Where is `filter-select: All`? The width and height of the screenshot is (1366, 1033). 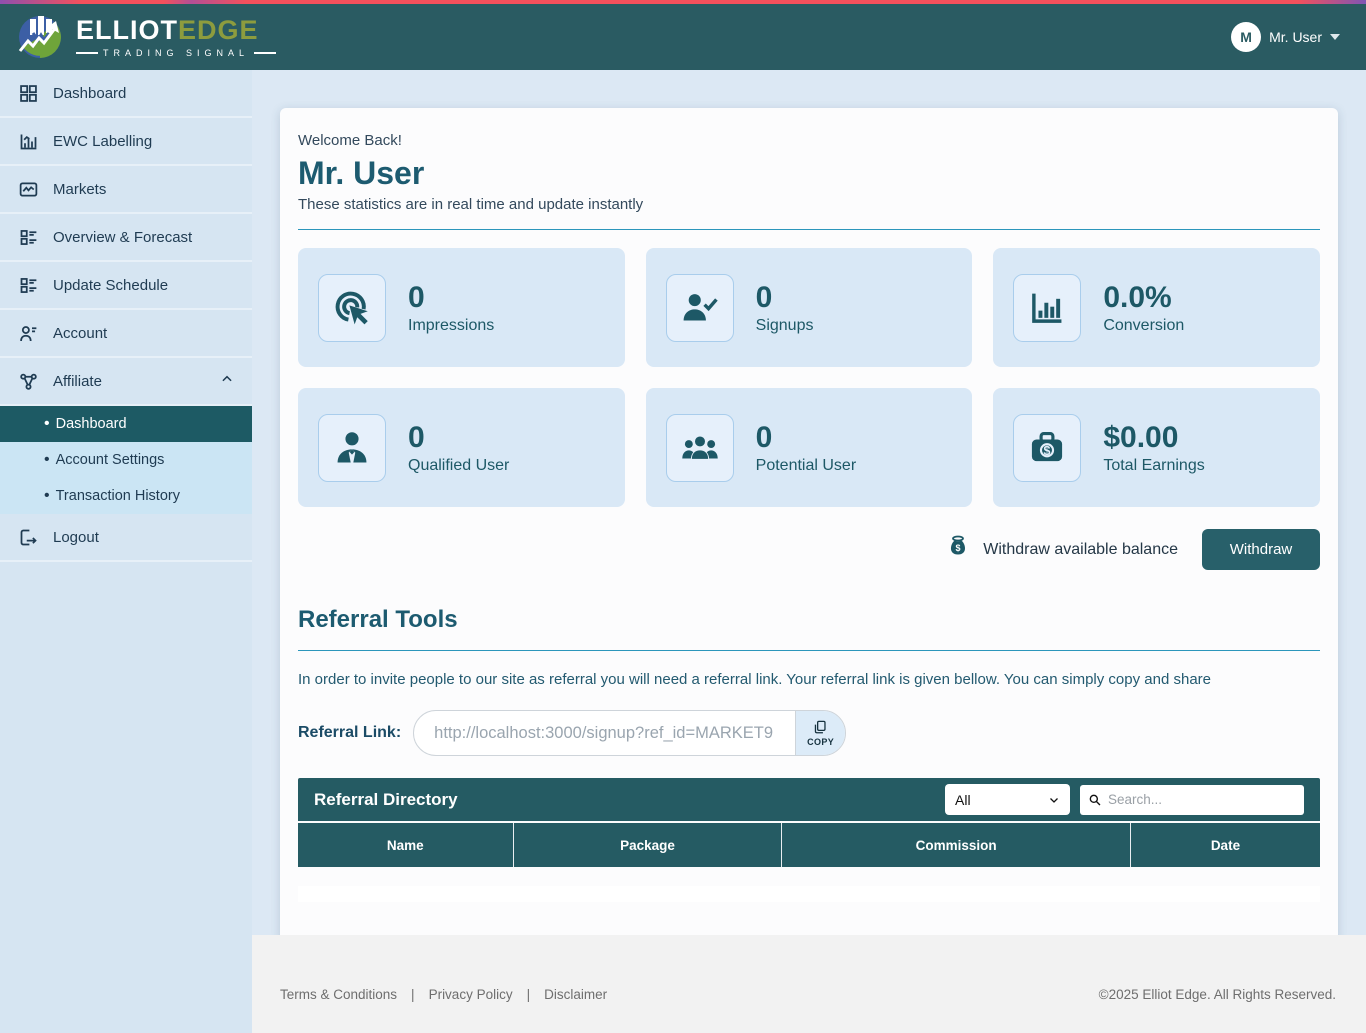 filter-select: All is located at coordinates (1007, 799).